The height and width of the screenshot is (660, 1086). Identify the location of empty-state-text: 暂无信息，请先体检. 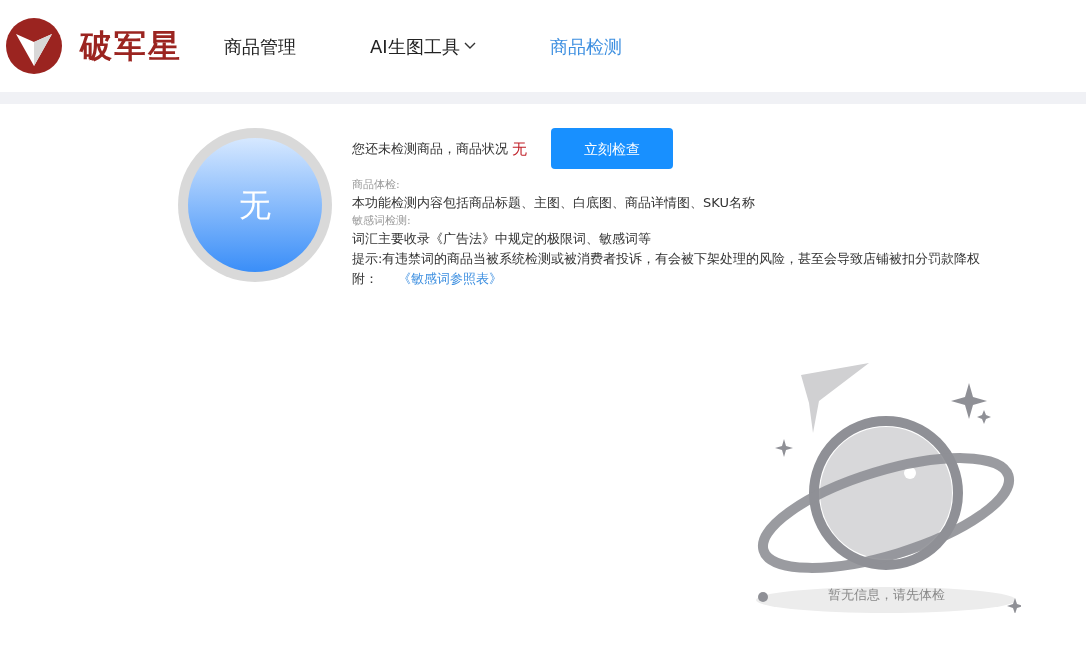
(886, 595).